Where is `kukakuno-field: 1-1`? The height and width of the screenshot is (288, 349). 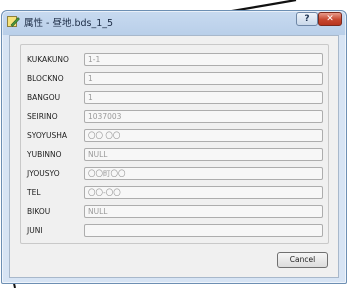 kukakuno-field: 1-1 is located at coordinates (203, 59).